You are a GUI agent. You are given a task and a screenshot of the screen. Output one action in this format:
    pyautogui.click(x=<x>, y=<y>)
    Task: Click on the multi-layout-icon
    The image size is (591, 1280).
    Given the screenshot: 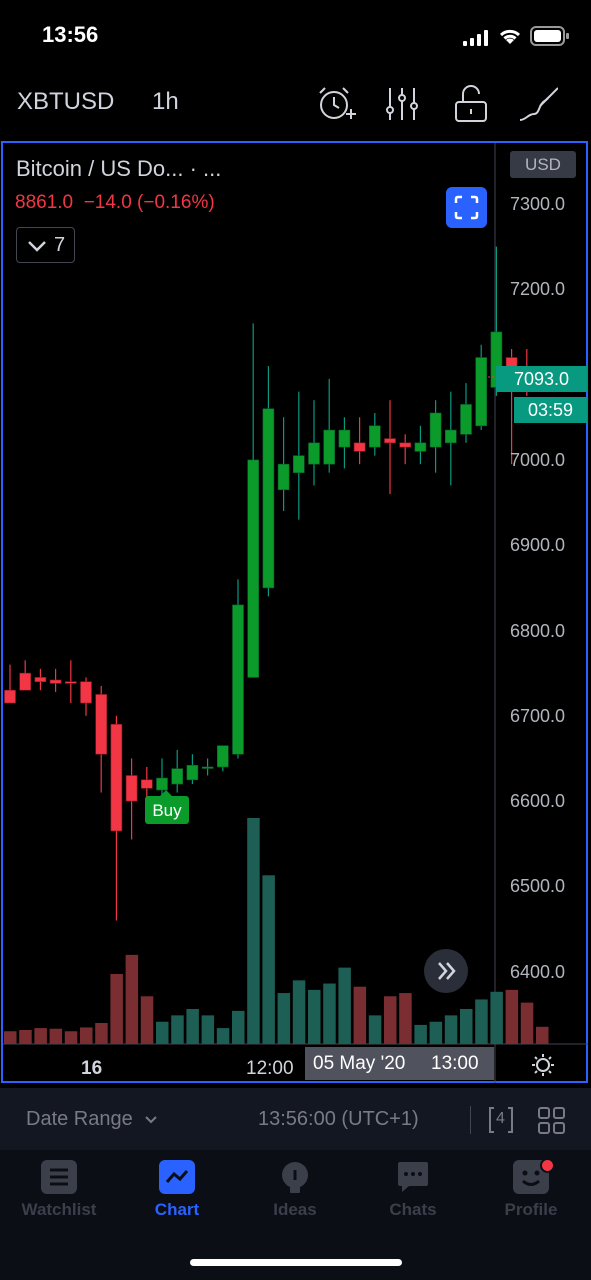 What is the action you would take?
    pyautogui.click(x=551, y=1120)
    